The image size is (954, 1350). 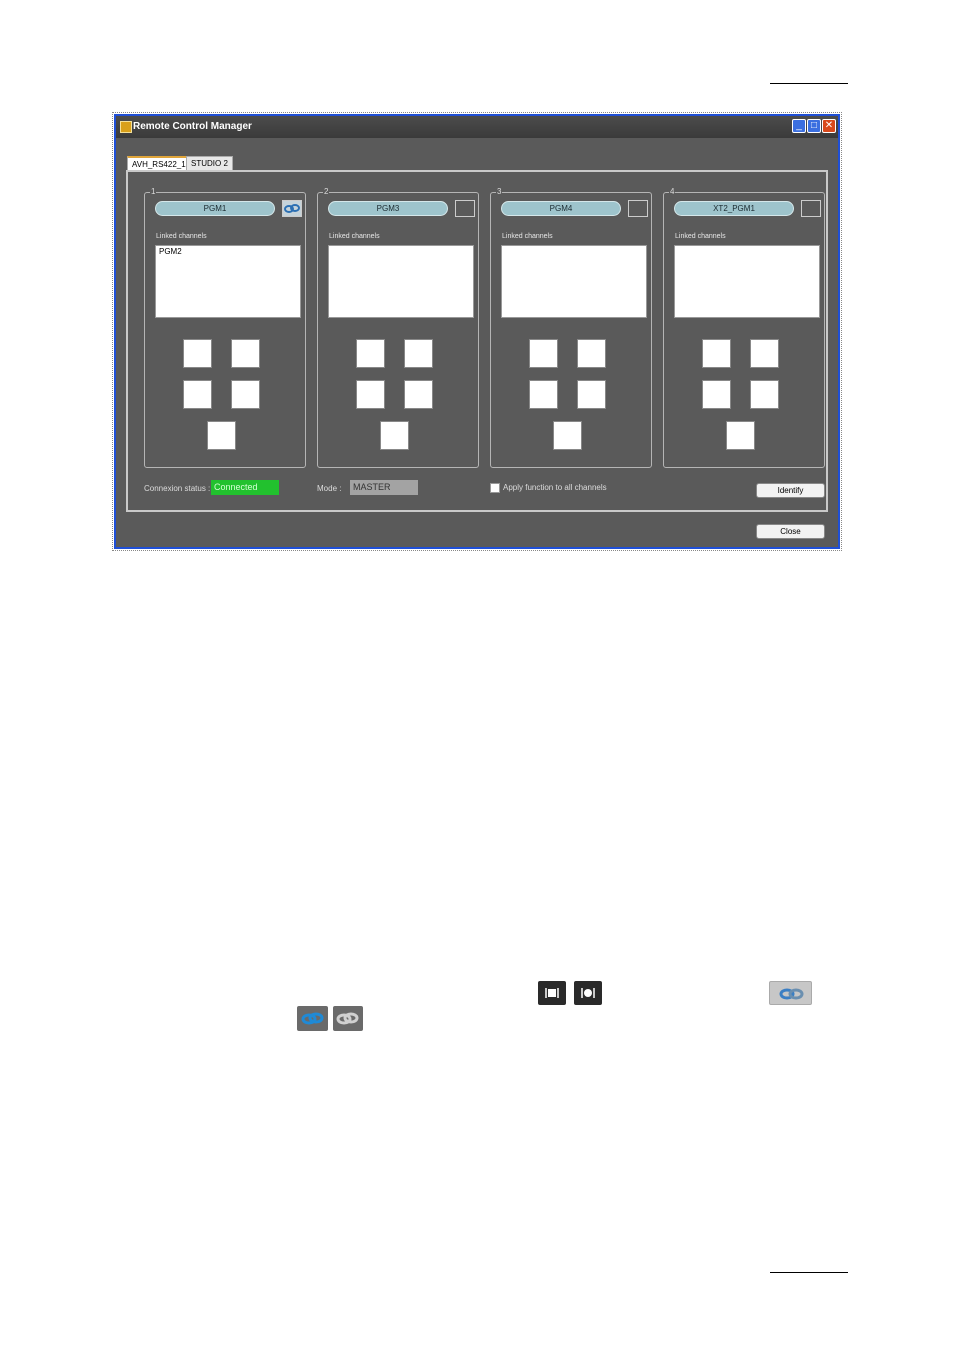 What do you see at coordinates (209, 163) in the screenshot?
I see `tab-studio-2: STUDIO 2` at bounding box center [209, 163].